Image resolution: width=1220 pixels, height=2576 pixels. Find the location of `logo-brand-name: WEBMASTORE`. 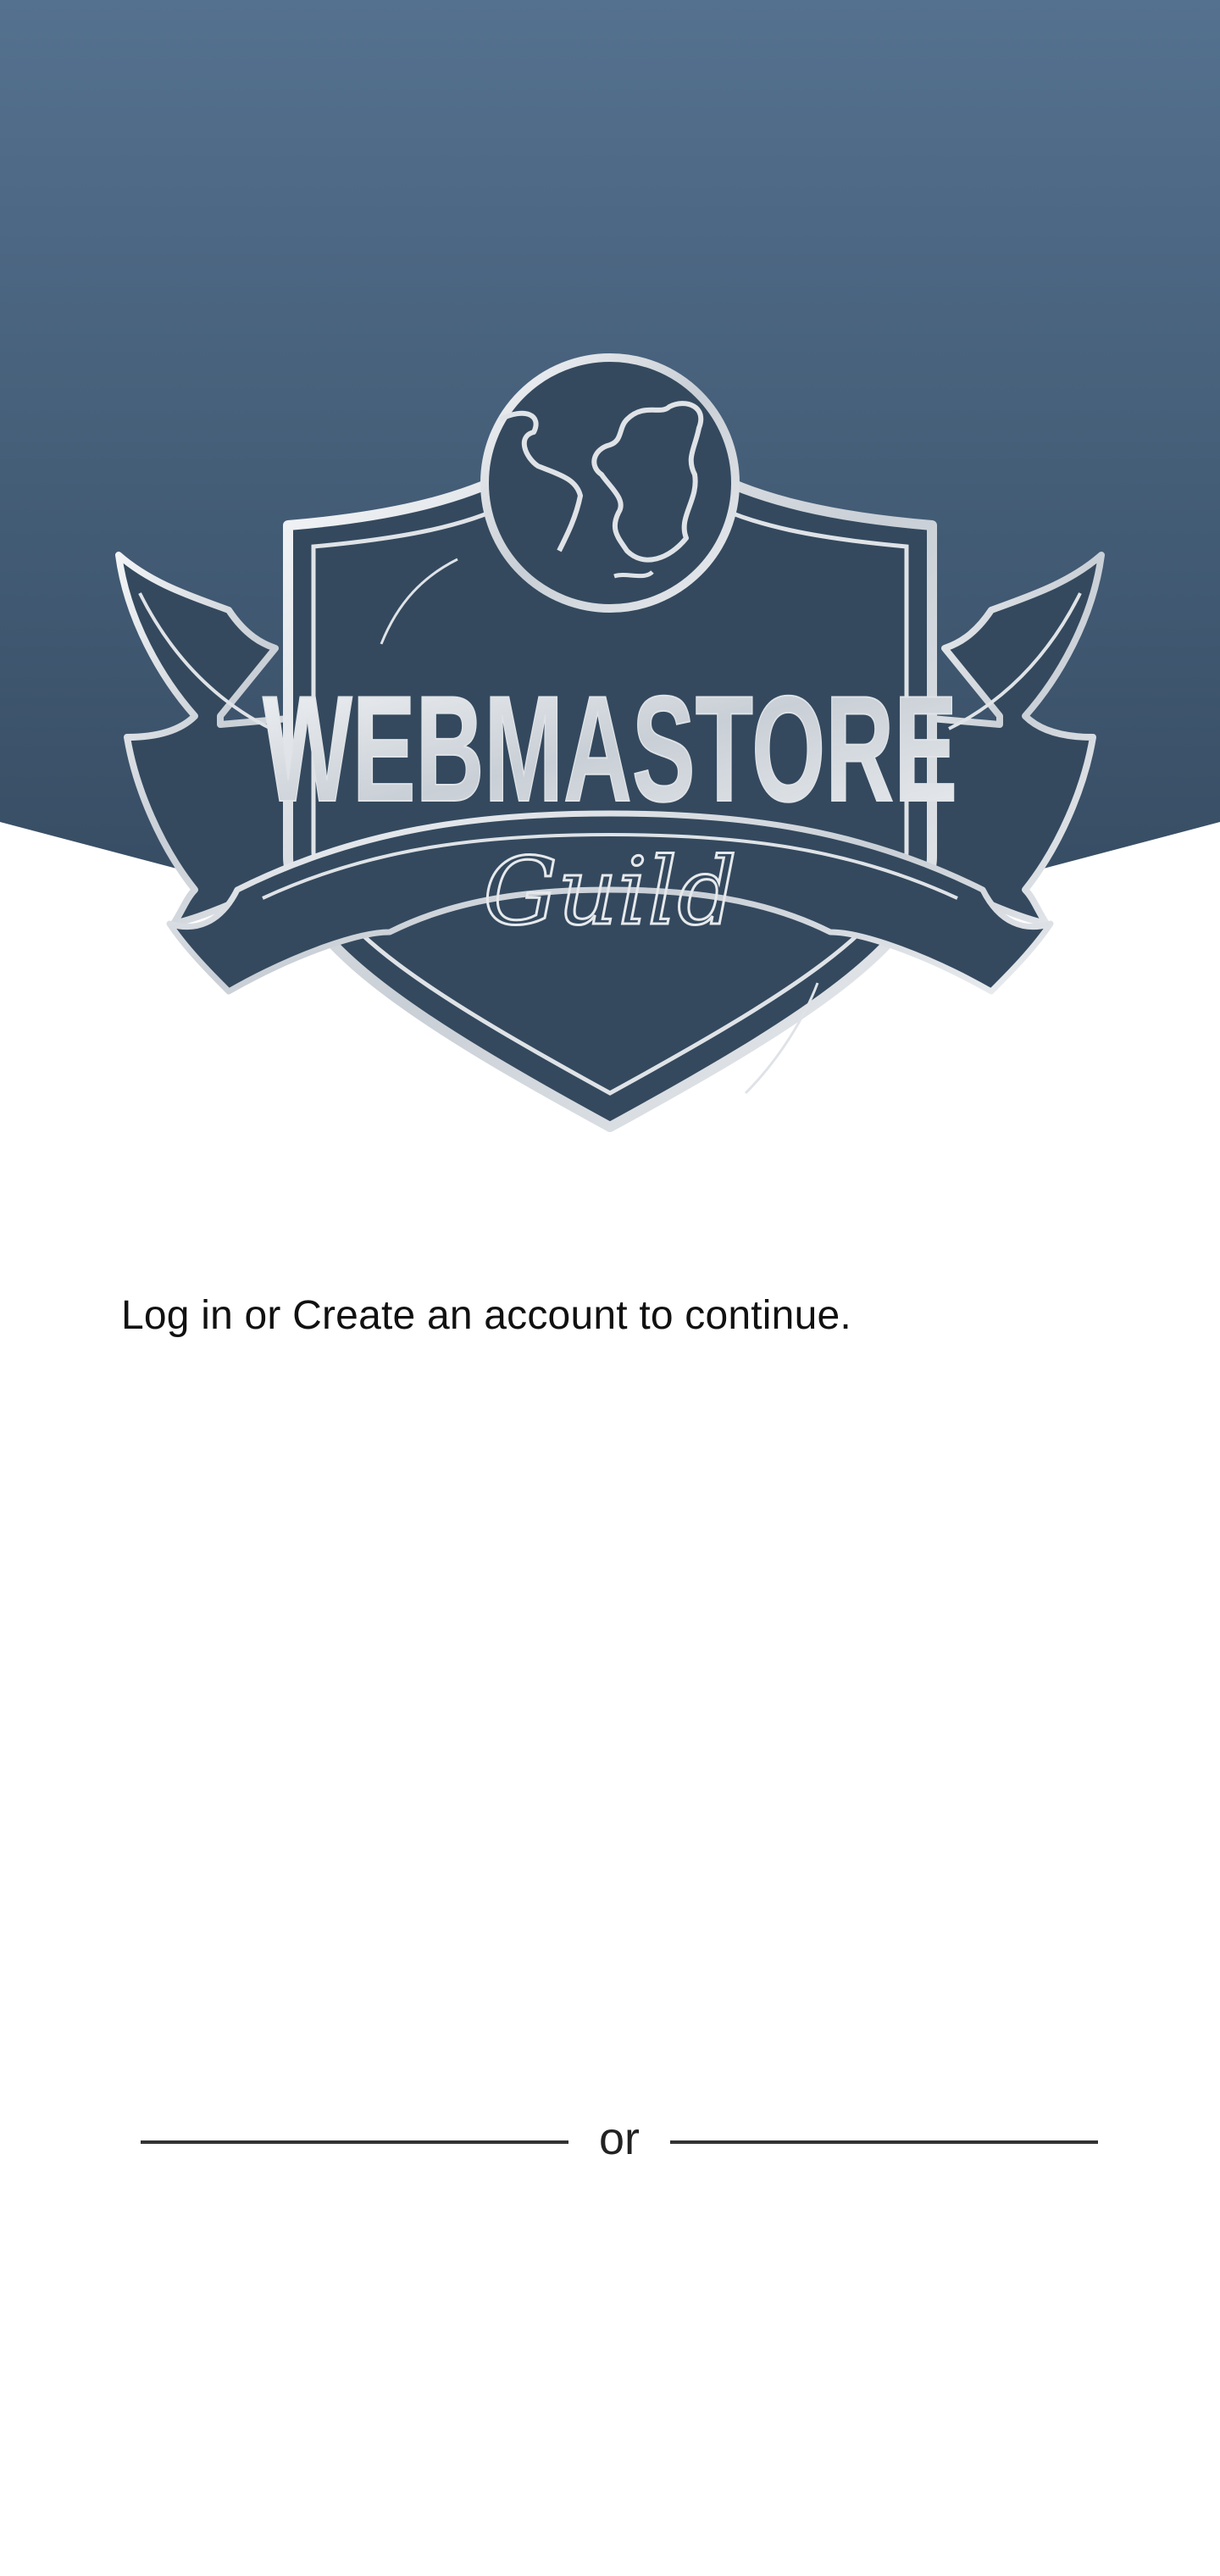

logo-brand-name: WEBMASTORE is located at coordinates (610, 748).